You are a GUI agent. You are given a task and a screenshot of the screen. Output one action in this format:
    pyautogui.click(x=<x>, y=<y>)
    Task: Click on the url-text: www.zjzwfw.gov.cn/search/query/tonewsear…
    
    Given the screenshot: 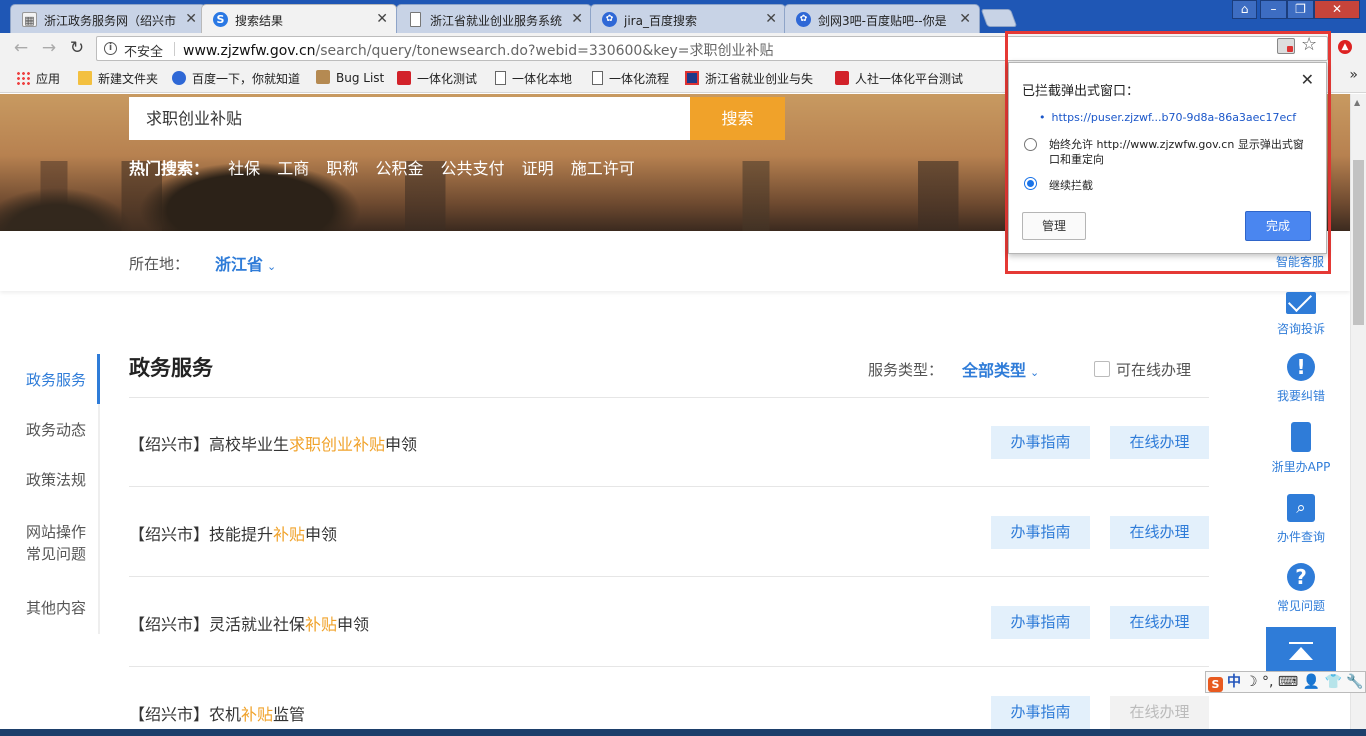 What is the action you would take?
    pyautogui.click(x=478, y=50)
    